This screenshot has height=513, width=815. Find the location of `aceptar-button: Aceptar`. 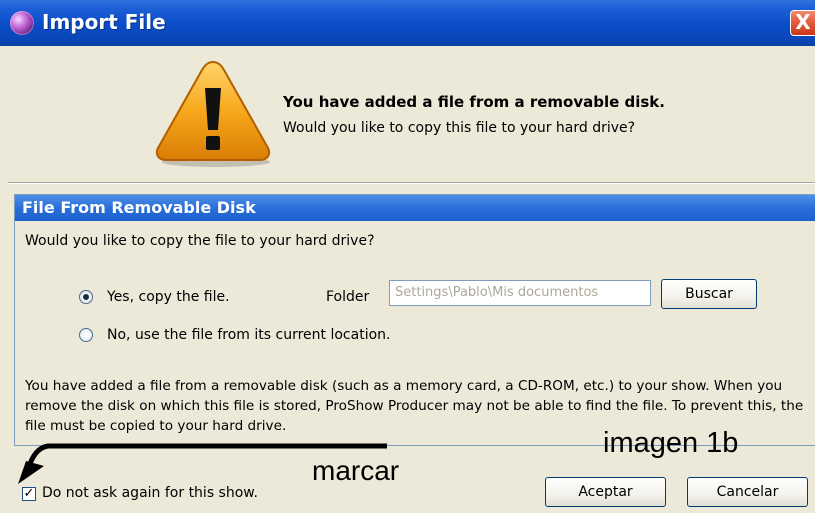

aceptar-button: Aceptar is located at coordinates (605, 492).